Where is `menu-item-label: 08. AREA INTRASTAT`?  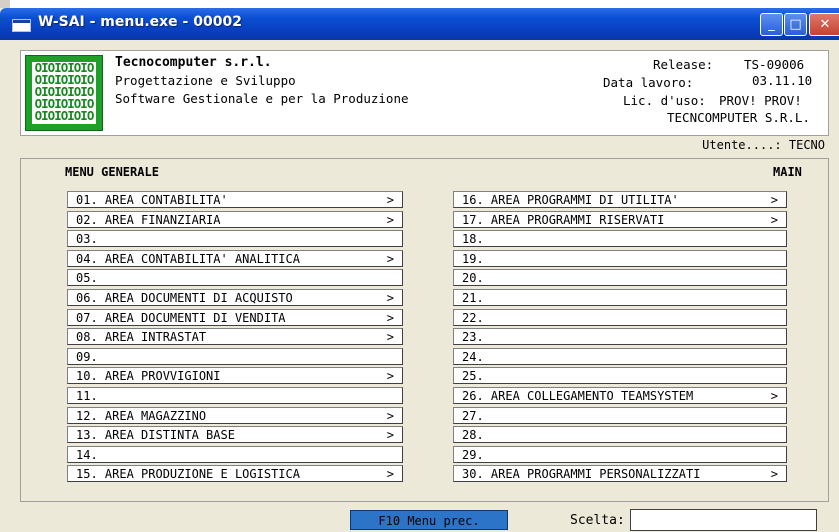 menu-item-label: 08. AREA INTRASTAT is located at coordinates (141, 337).